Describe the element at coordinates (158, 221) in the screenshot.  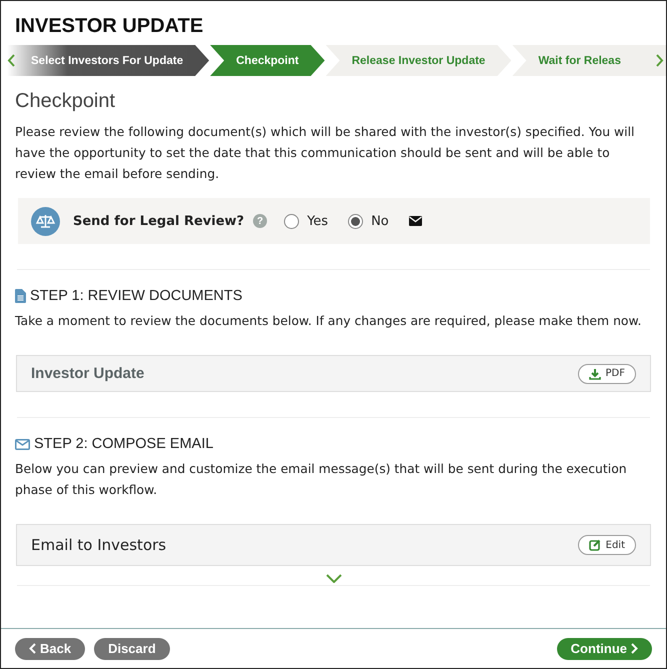
I see `legal-review-label: Send for Legal Review?` at that location.